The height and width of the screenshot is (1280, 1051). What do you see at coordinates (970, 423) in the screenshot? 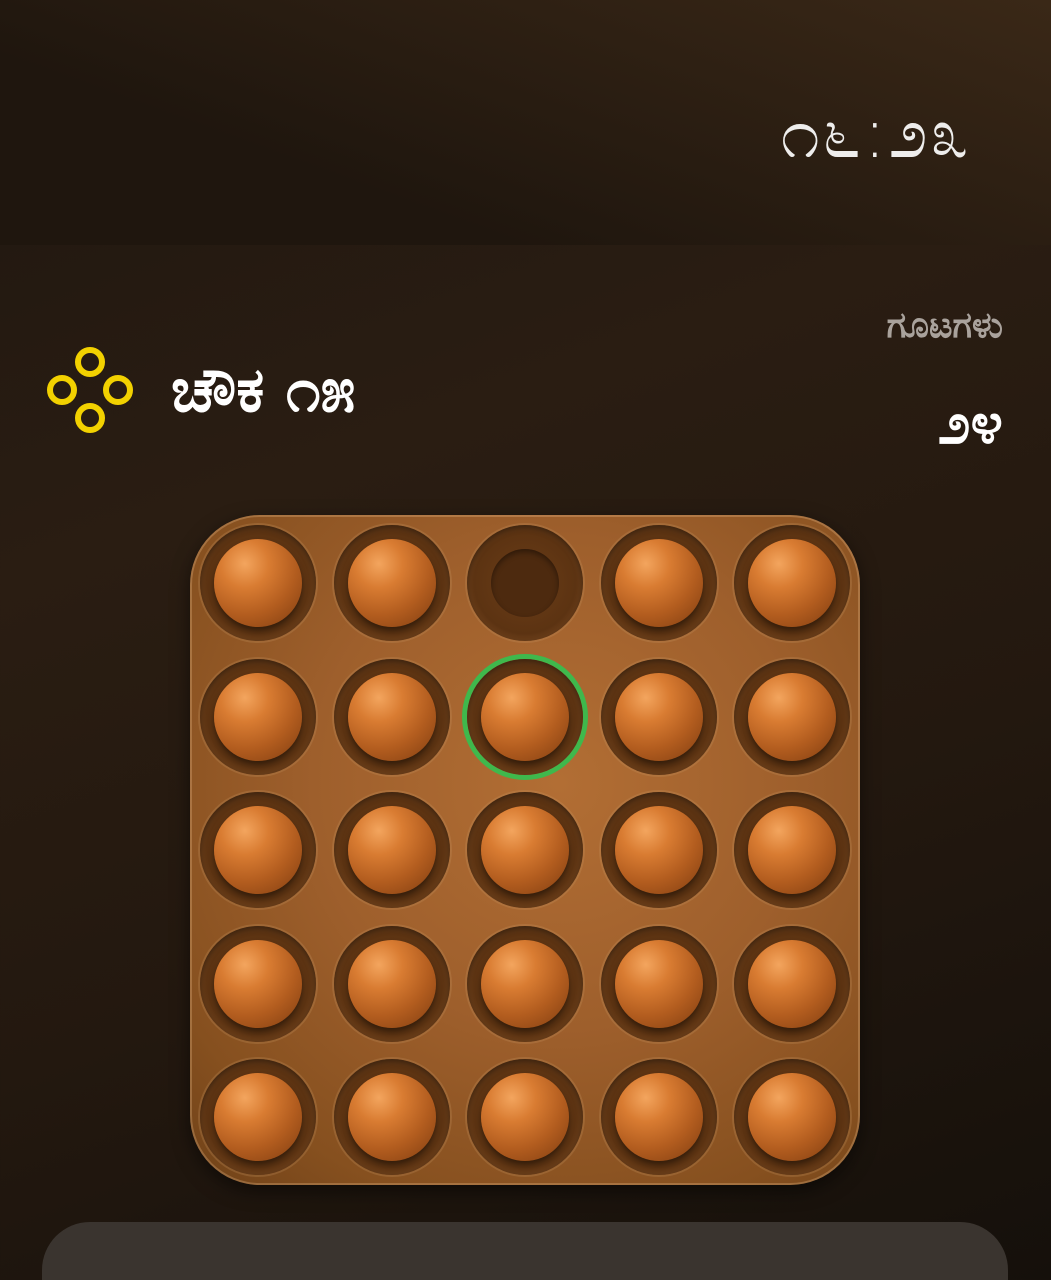
I see `pegs-count: ೨೪` at bounding box center [970, 423].